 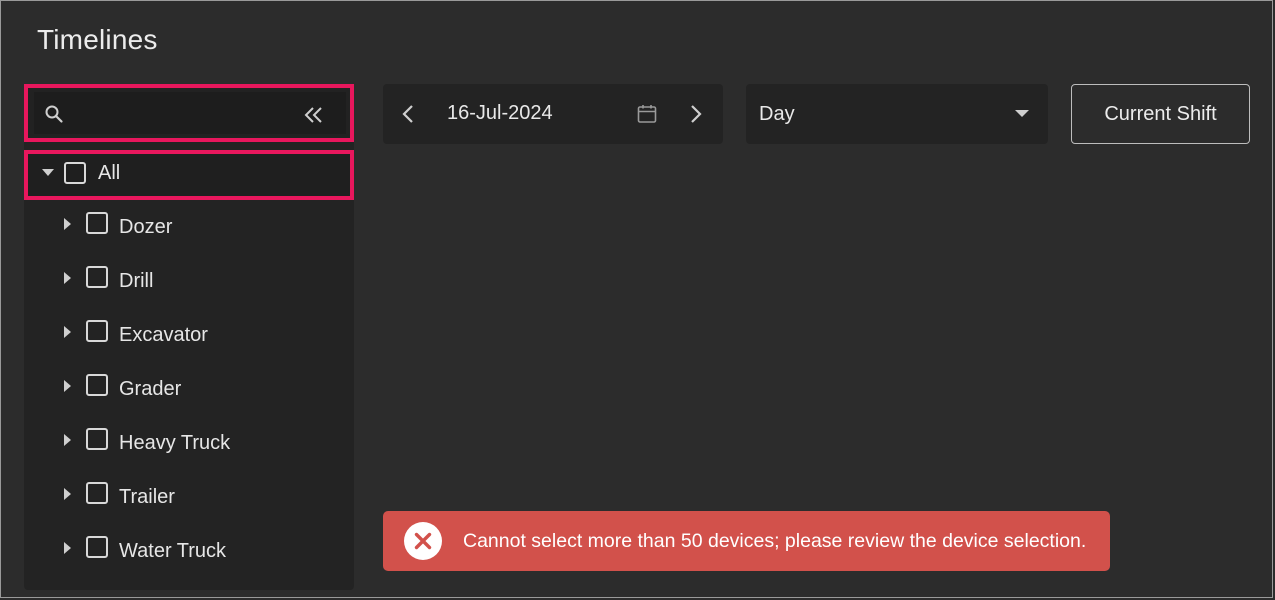 What do you see at coordinates (647, 114) in the screenshot?
I see `calendar-icon` at bounding box center [647, 114].